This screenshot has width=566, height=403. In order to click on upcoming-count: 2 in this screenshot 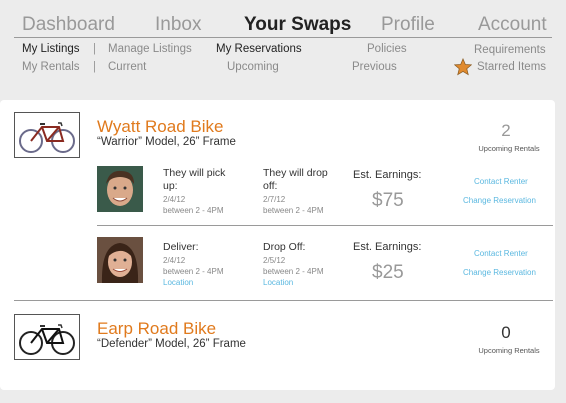, I will do `click(506, 130)`.